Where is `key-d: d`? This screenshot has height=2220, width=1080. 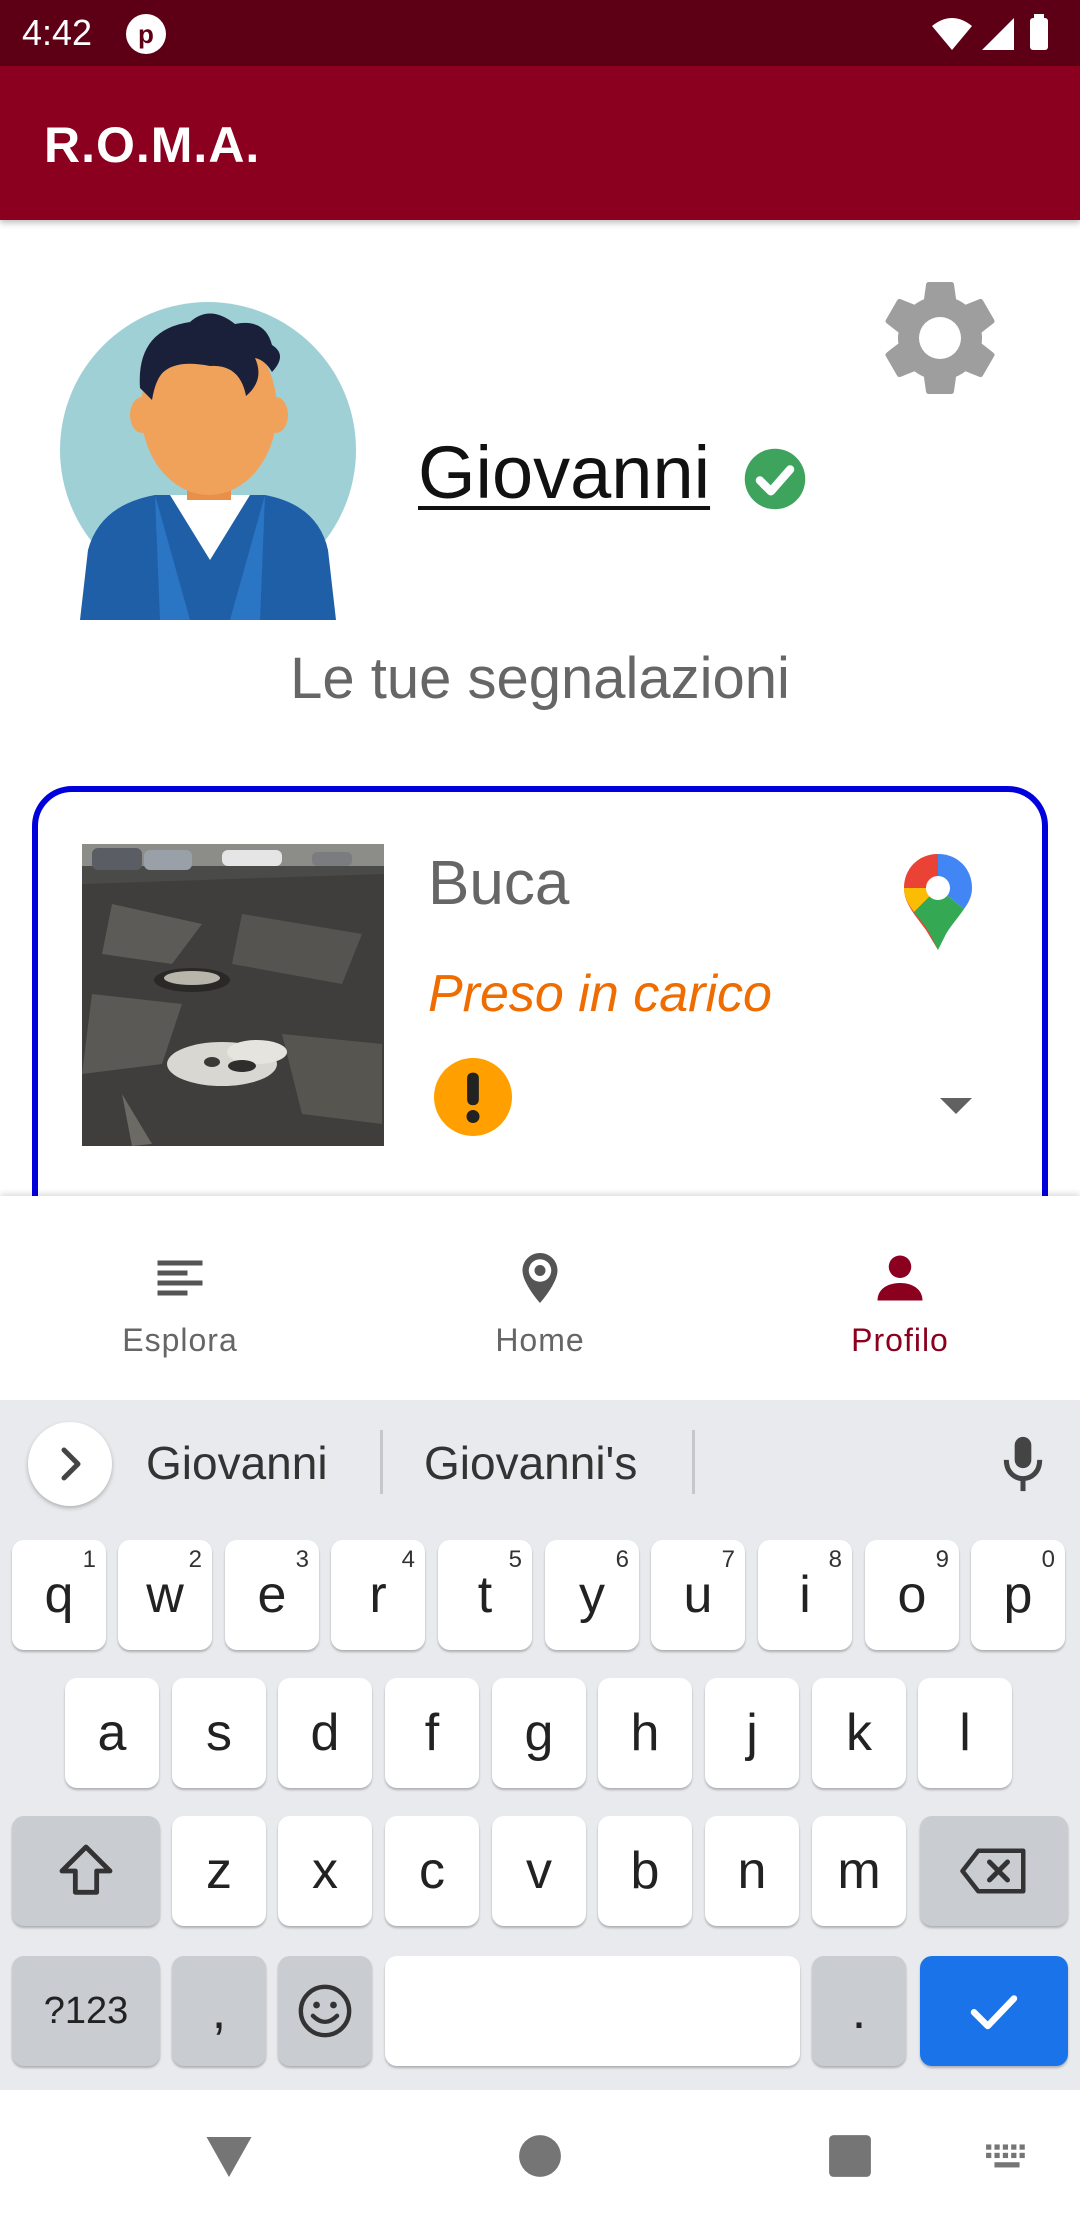 key-d: d is located at coordinates (325, 1733).